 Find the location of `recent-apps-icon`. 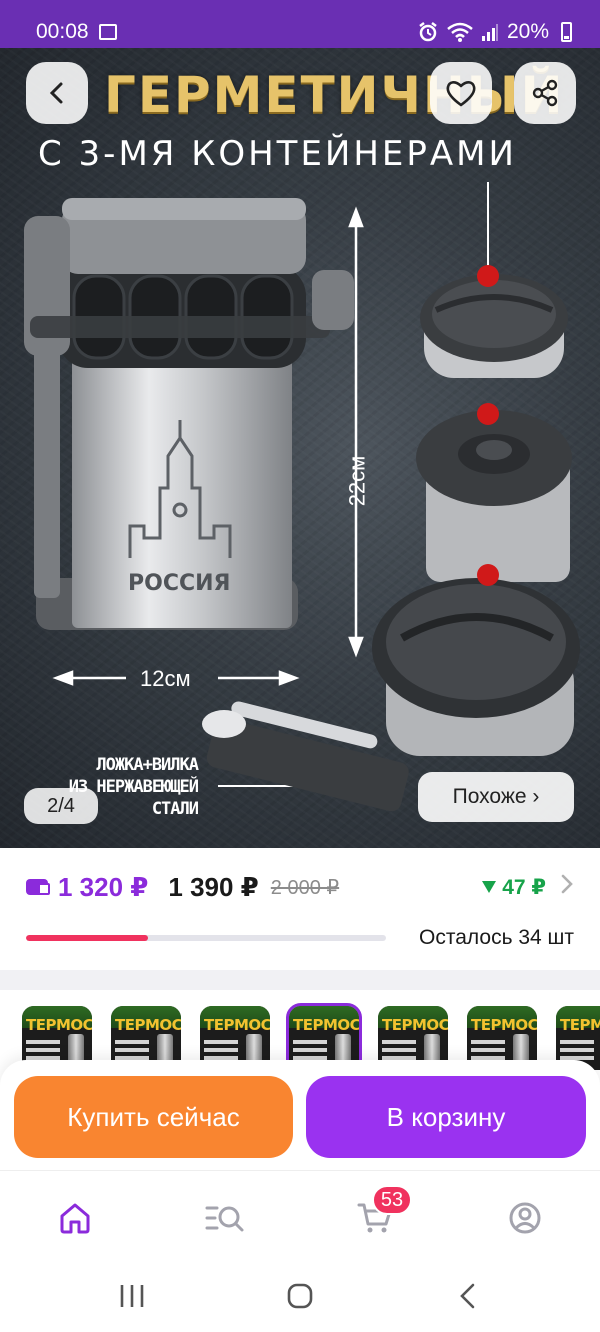

recent-apps-icon is located at coordinates (132, 1296).